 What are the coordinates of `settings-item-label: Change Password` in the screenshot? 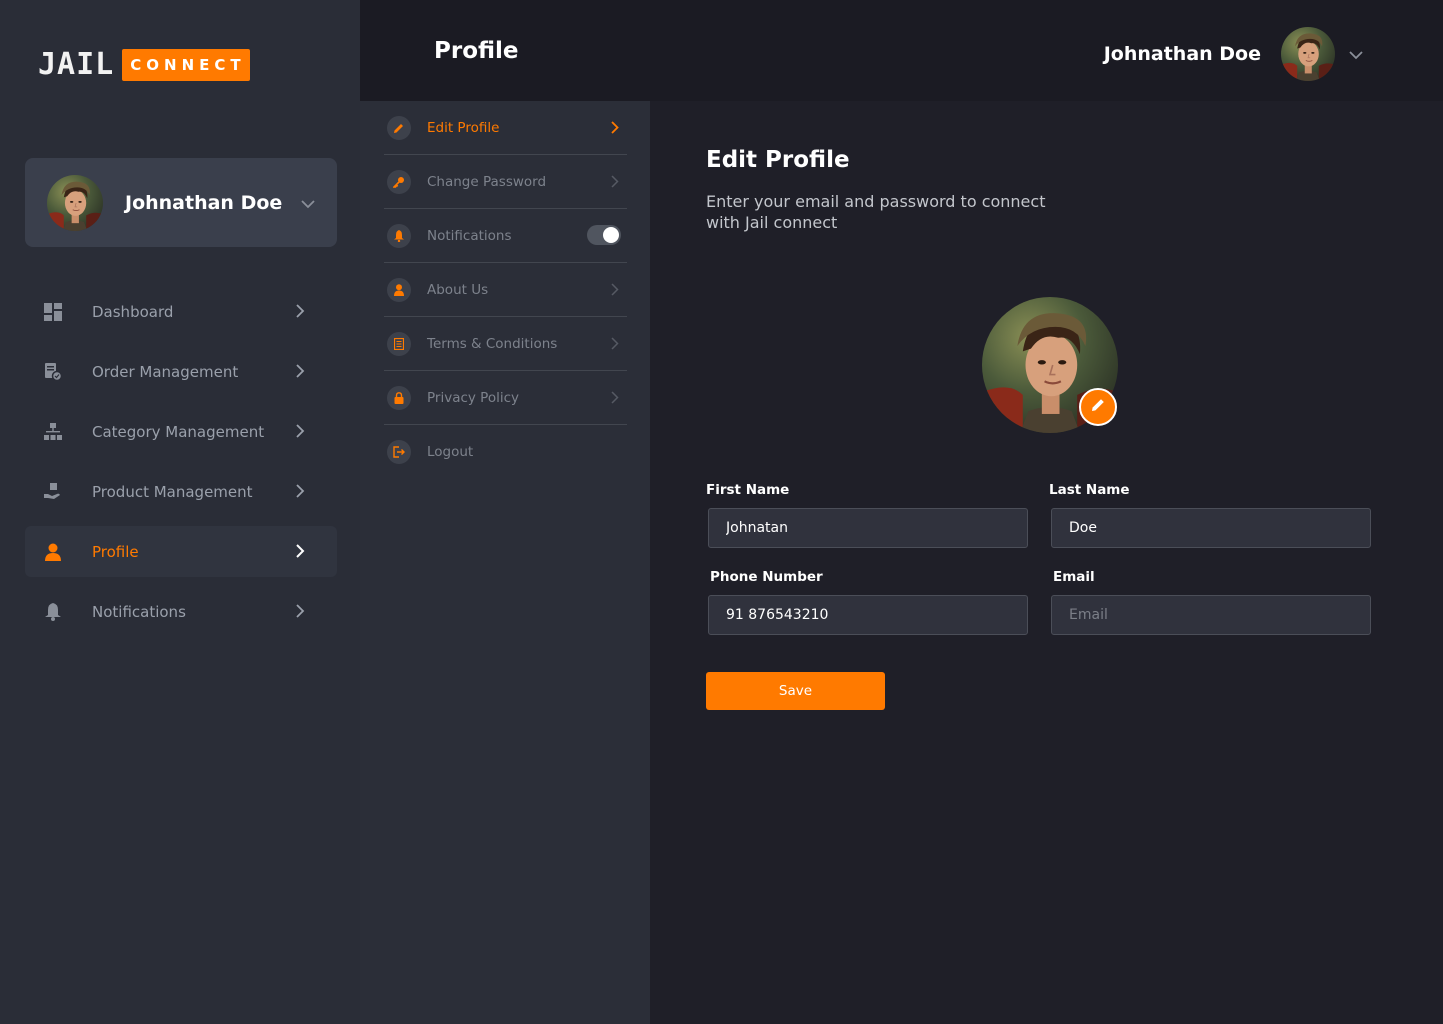 It's located at (487, 181).